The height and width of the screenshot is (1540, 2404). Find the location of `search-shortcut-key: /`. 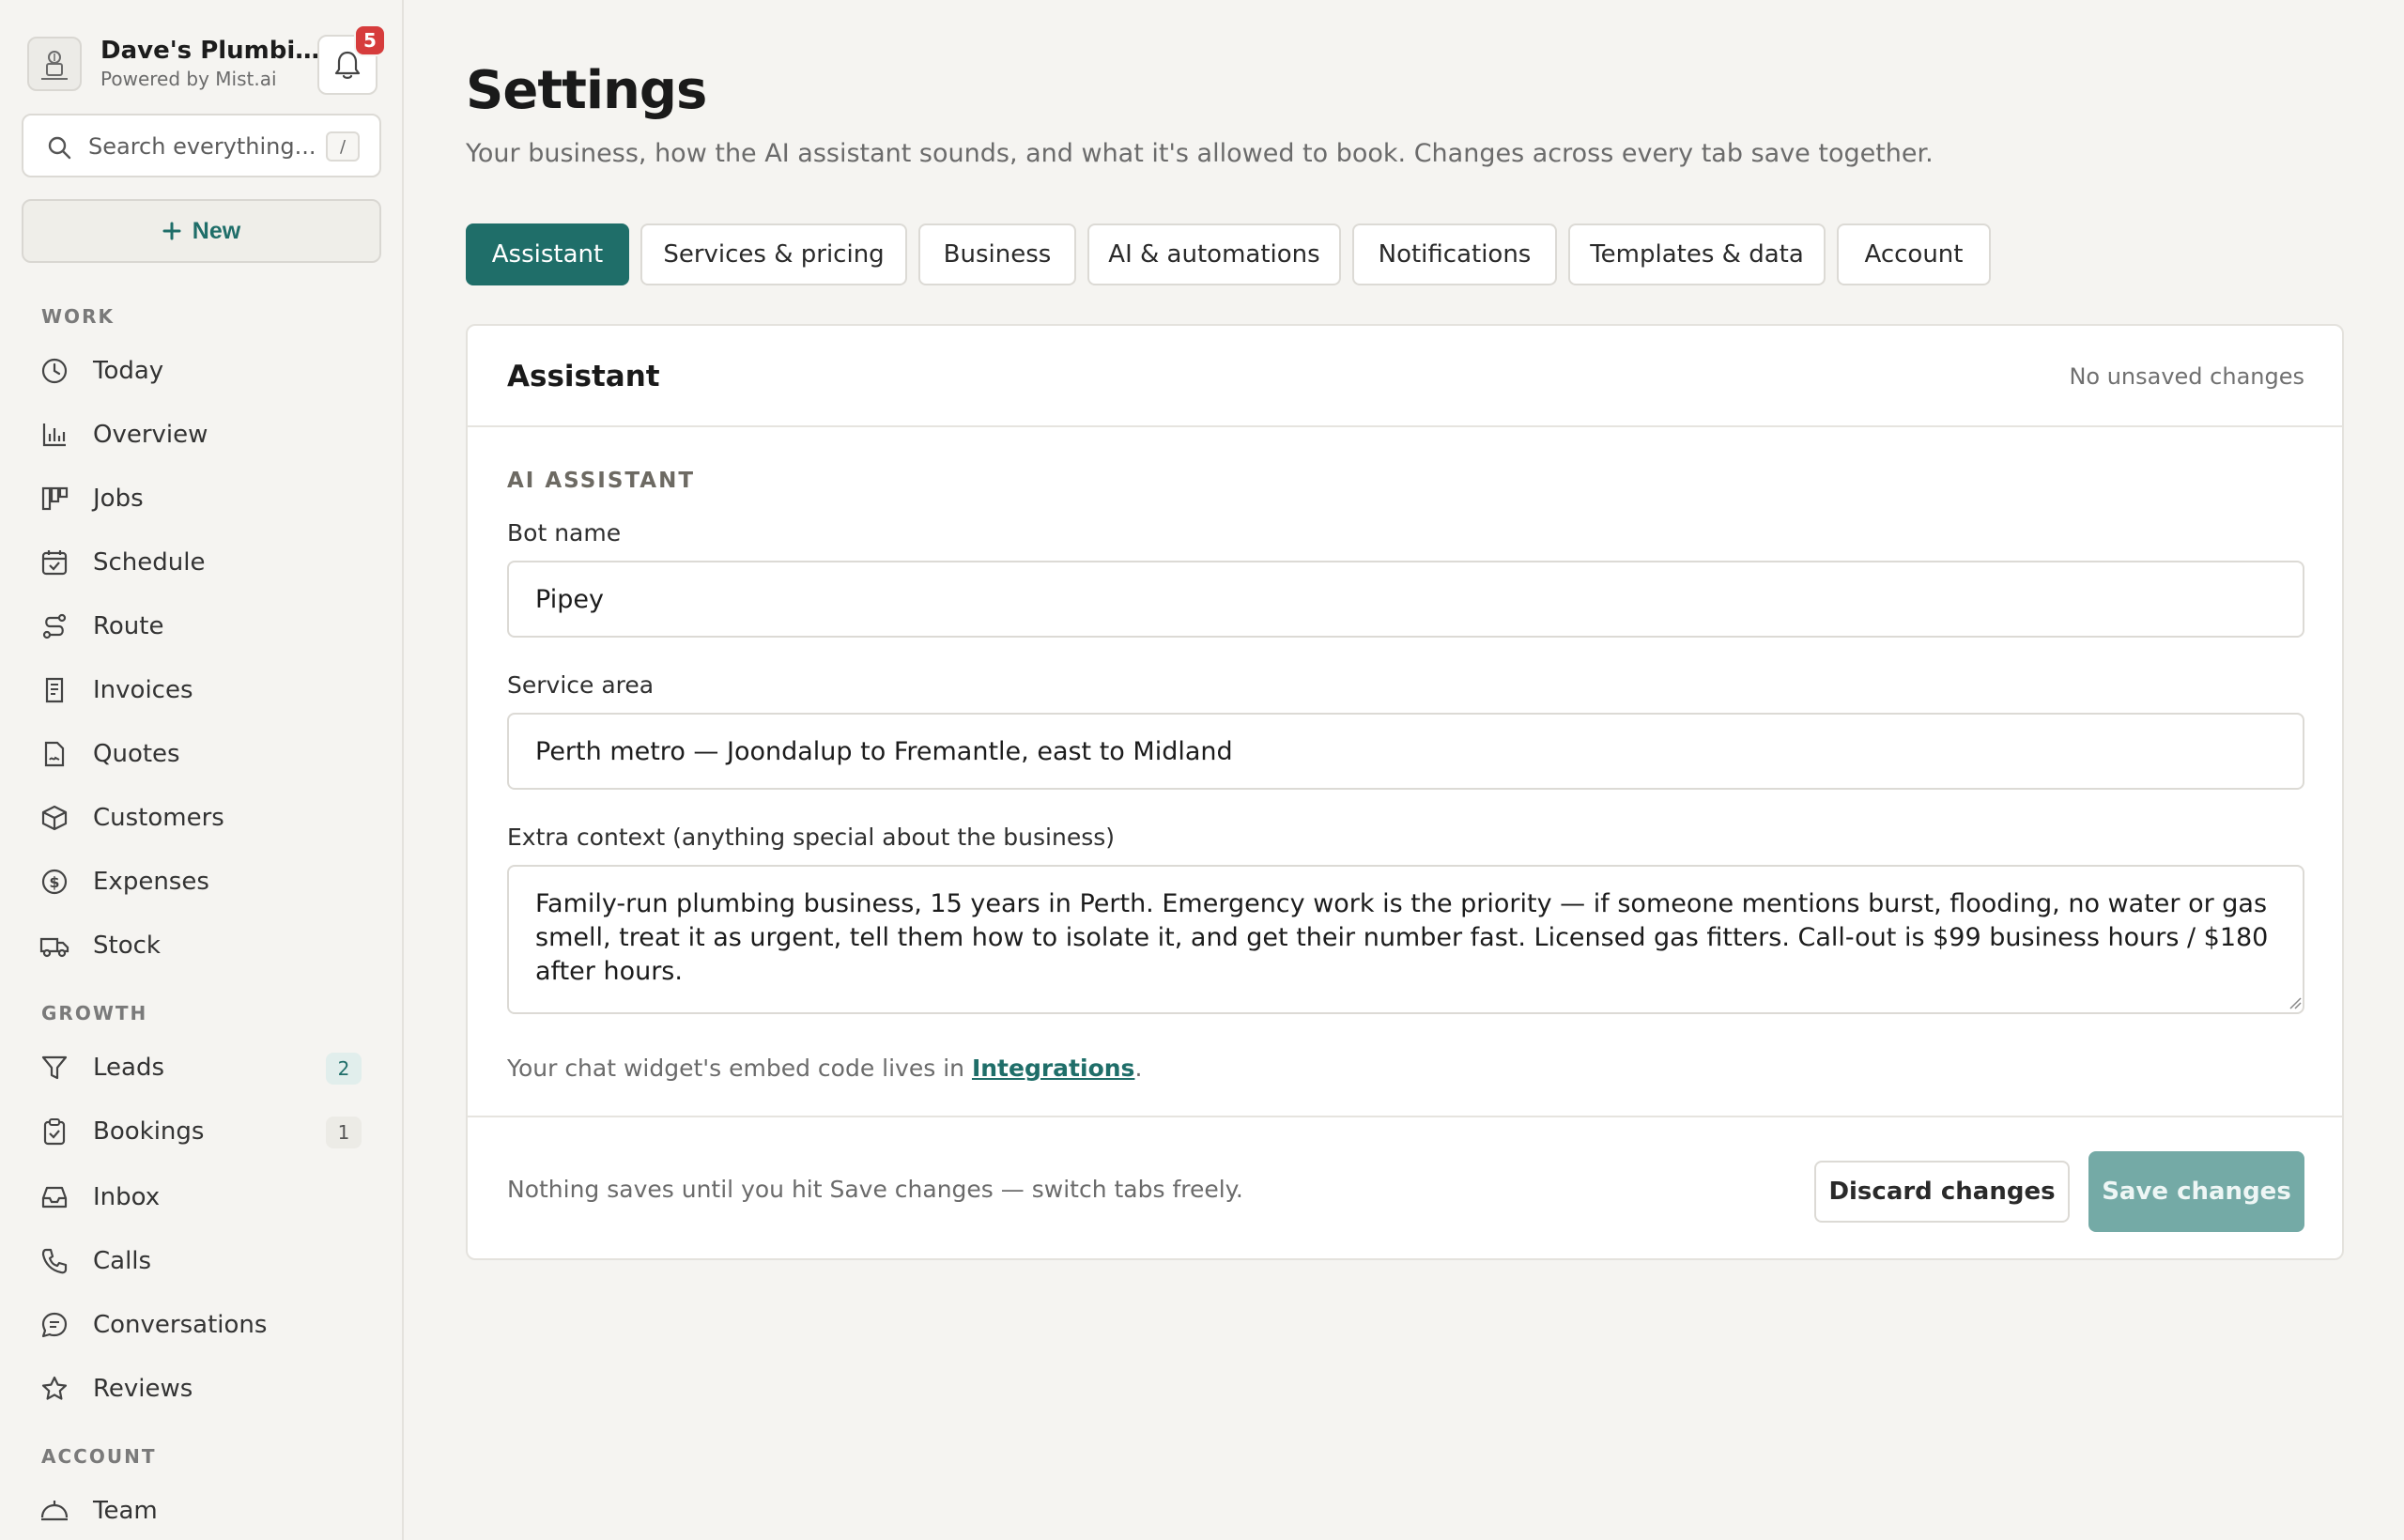

search-shortcut-key: / is located at coordinates (343, 146).